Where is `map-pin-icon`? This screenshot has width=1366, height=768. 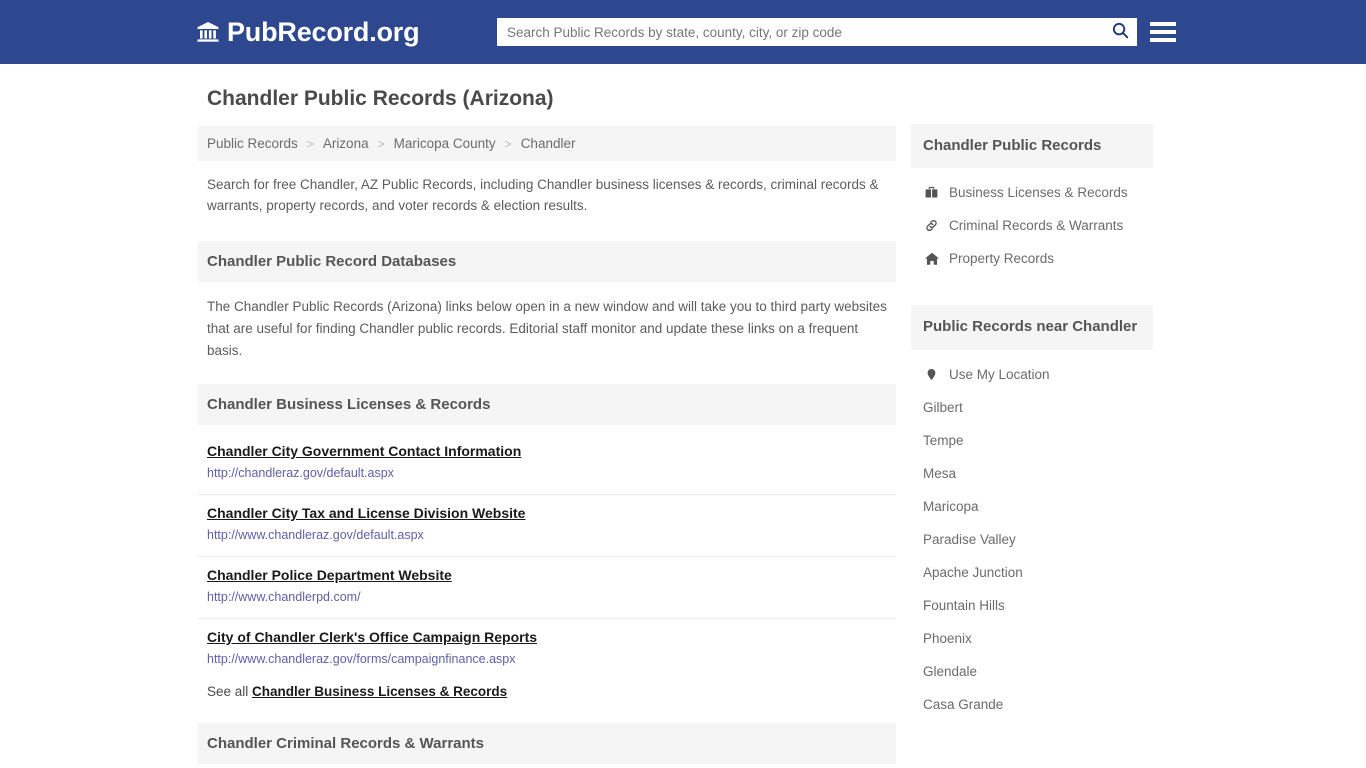 map-pin-icon is located at coordinates (931, 374).